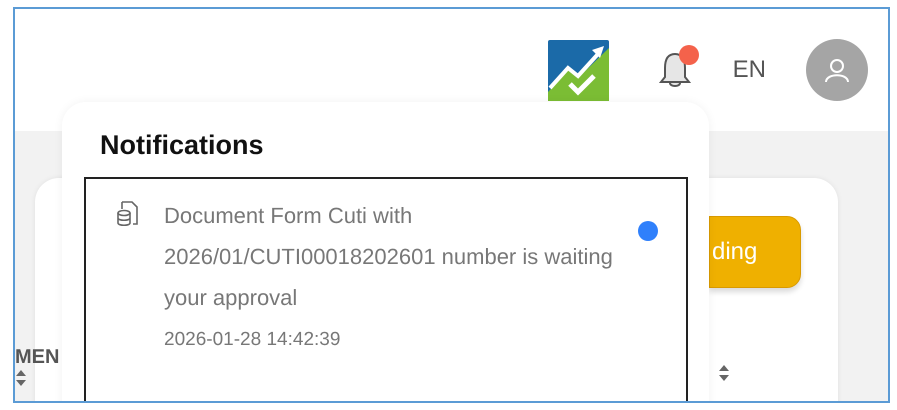  What do you see at coordinates (389, 257) in the screenshot?
I see `notification-message: Document Form Cuti with 2026/01/CUTI00018202601 number is waiting your approval` at bounding box center [389, 257].